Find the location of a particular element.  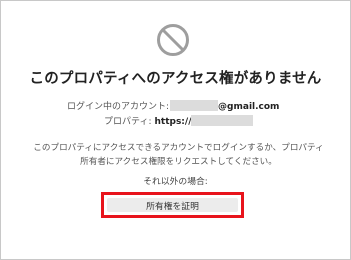

account-label: ログイン中のアカウント: is located at coordinates (118, 107).